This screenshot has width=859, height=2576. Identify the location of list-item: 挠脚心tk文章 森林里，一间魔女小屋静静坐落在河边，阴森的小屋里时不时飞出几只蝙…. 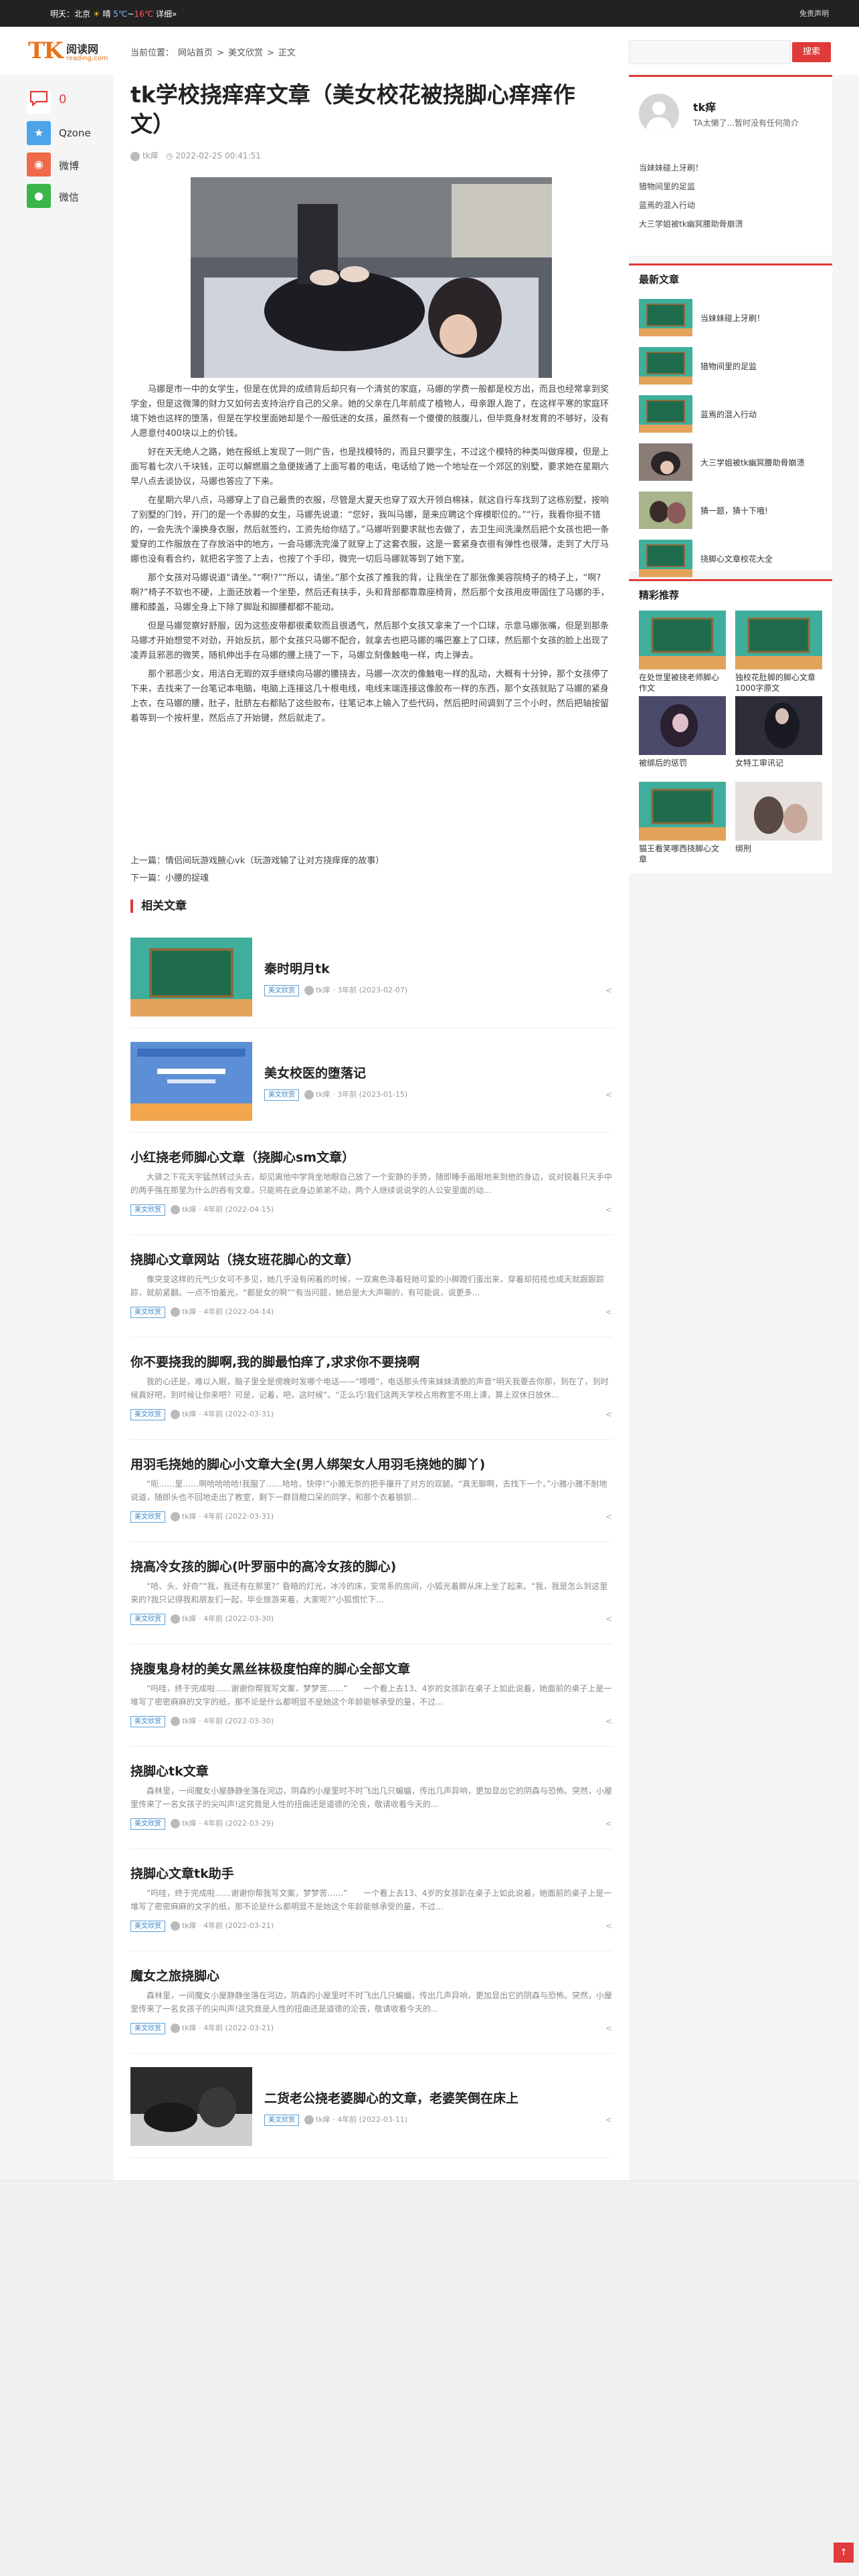
(371, 1798).